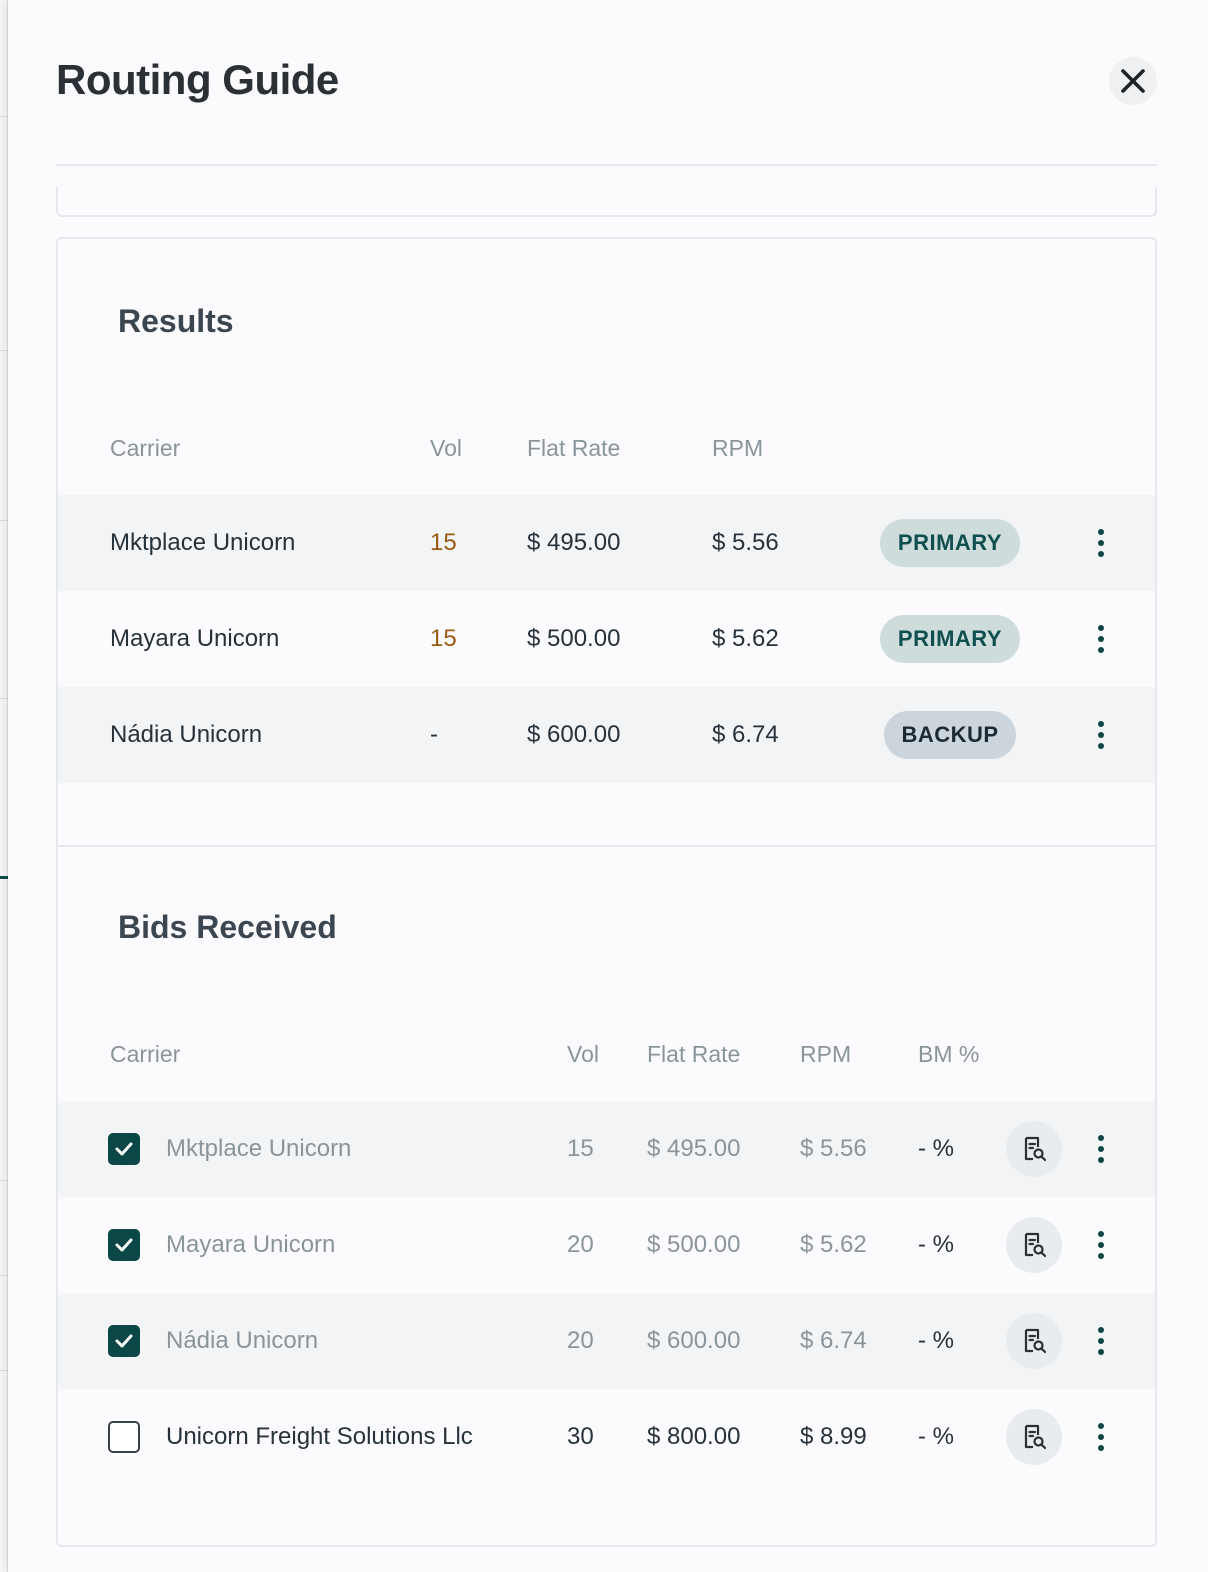 The width and height of the screenshot is (1208, 1572). I want to click on drawer-header: Routing Guide, so click(606, 83).